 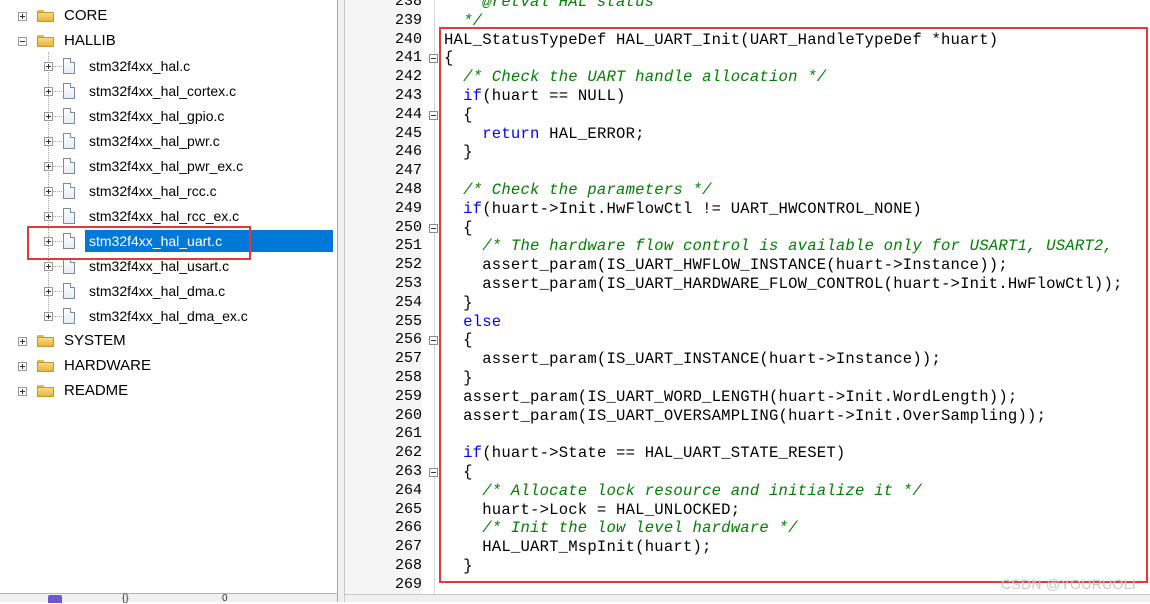 What do you see at coordinates (408, 547) in the screenshot?
I see `line-number: 267` at bounding box center [408, 547].